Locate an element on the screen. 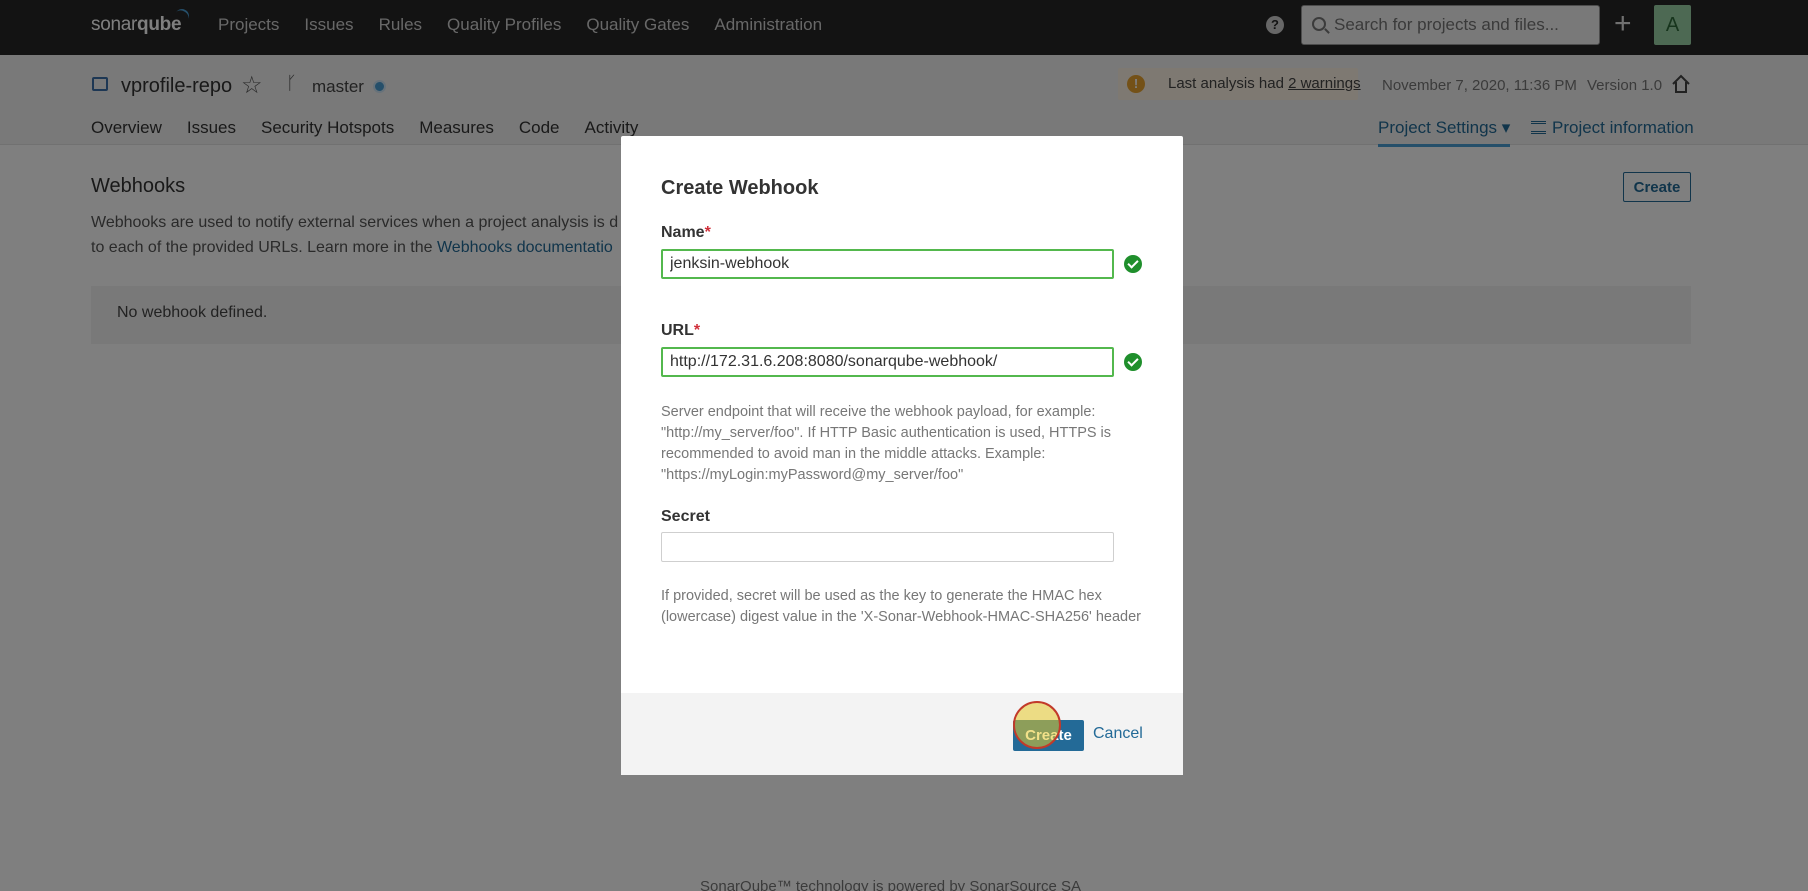 This screenshot has width=1808, height=891. name-field-label: Name* is located at coordinates (686, 233).